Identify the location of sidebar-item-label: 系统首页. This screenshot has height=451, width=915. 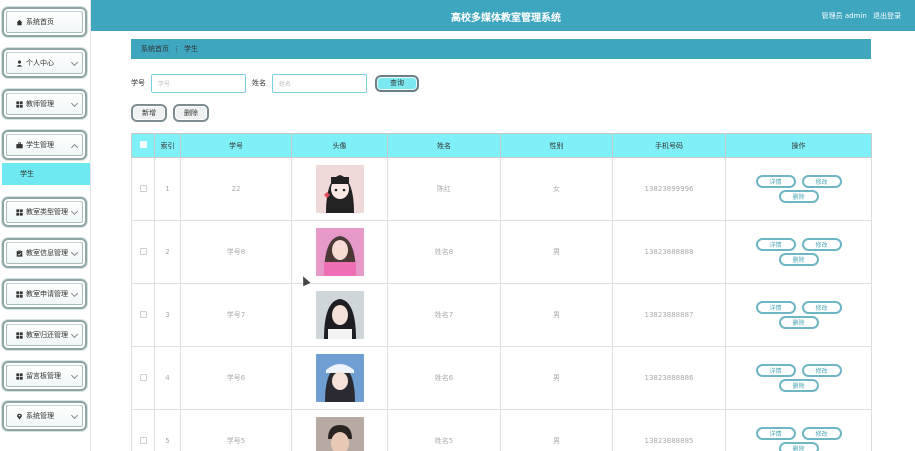
(40, 22).